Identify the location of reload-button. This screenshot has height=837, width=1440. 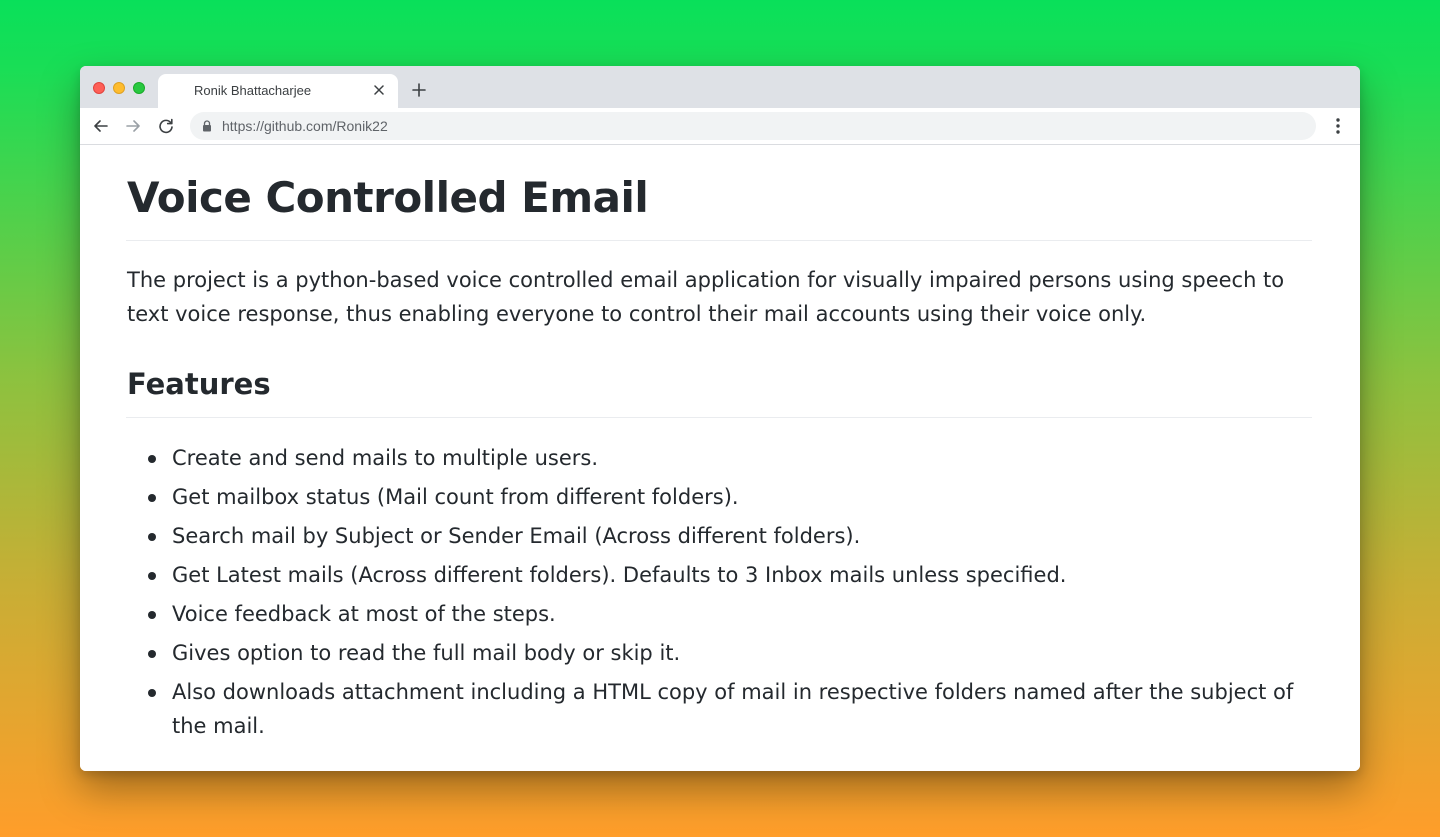
(166, 126).